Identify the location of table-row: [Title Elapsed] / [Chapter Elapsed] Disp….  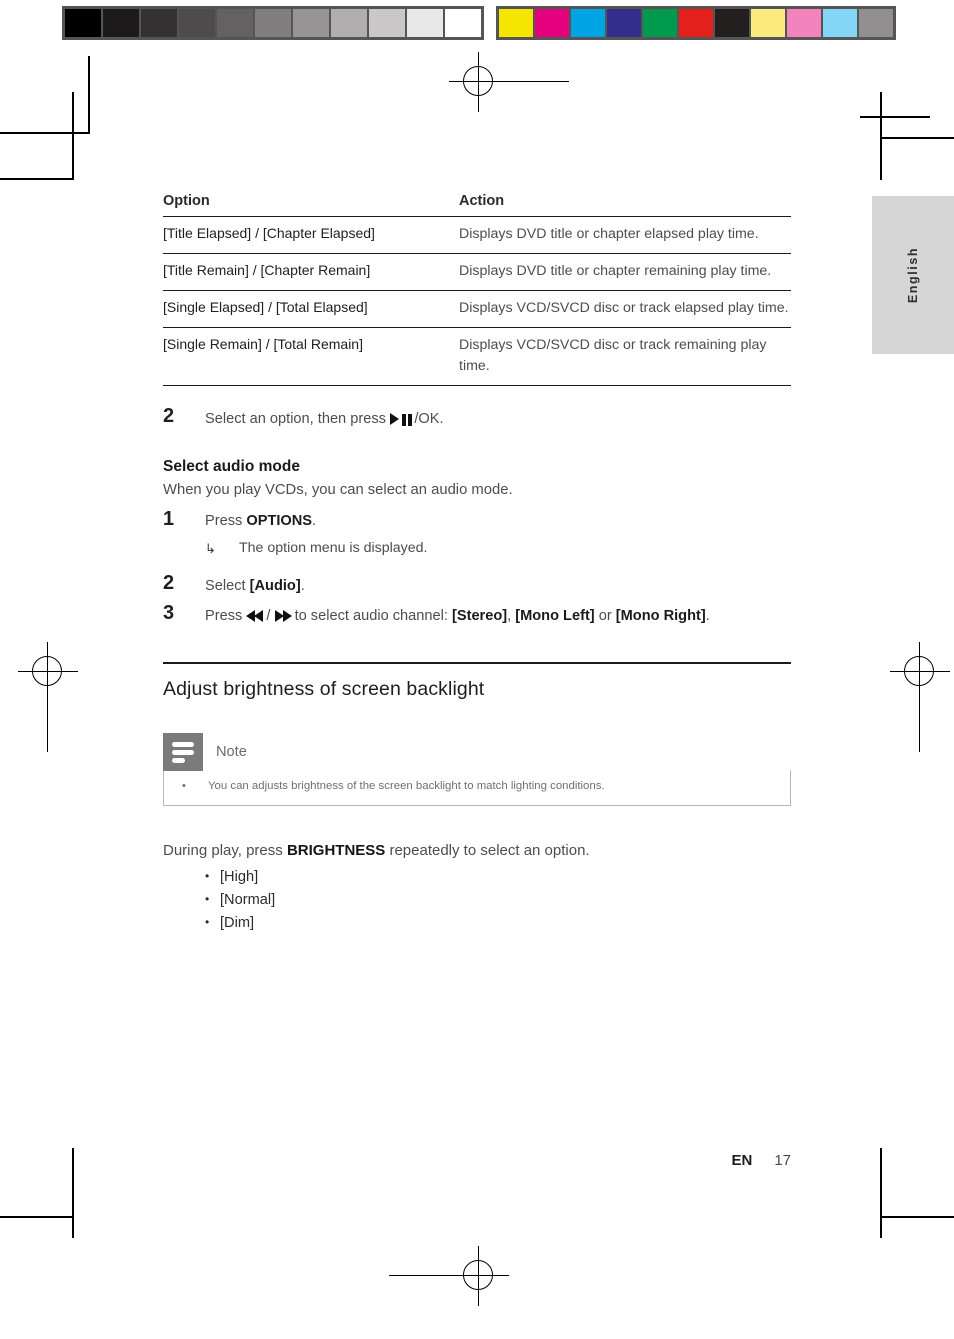
(477, 235).